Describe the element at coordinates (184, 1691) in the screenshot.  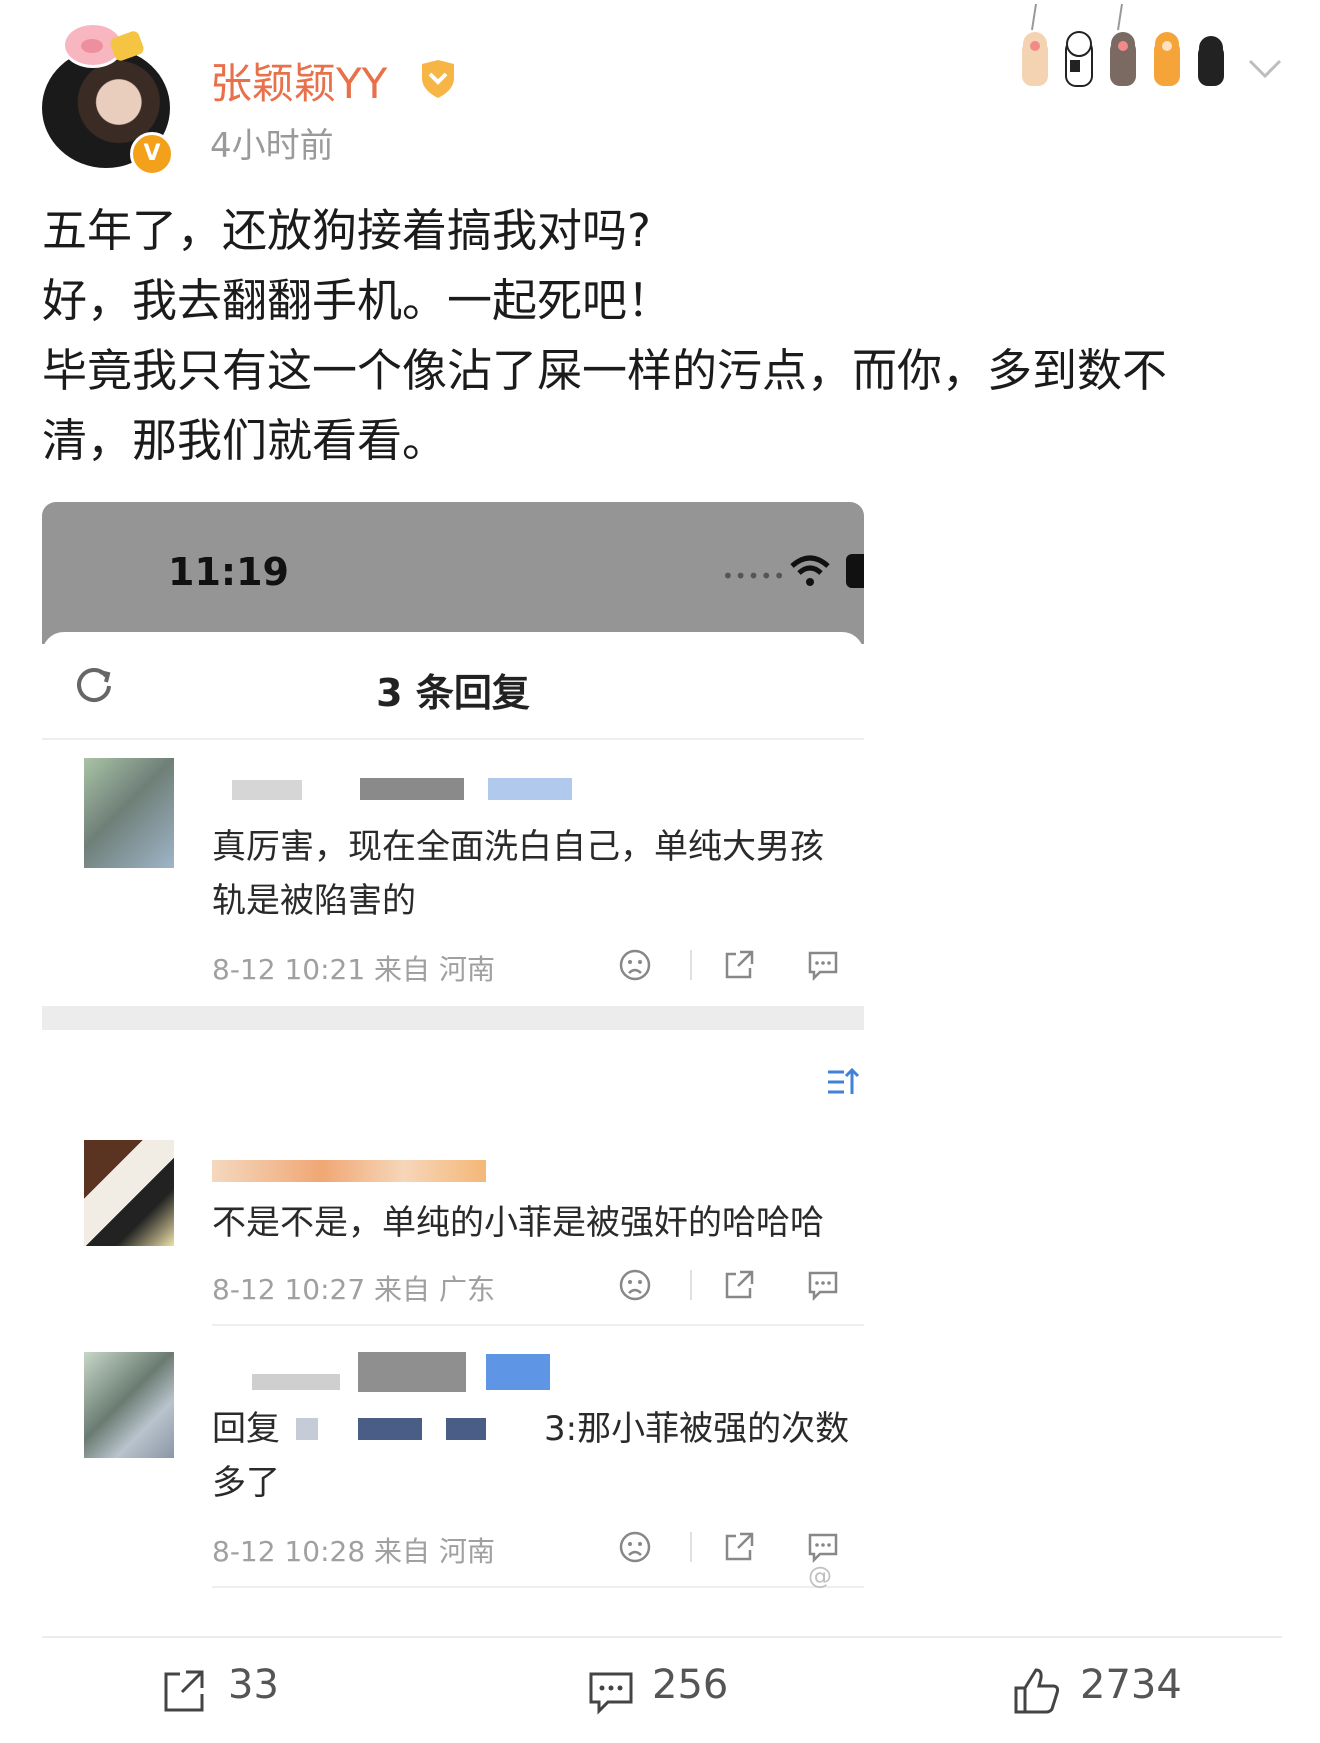
I see `repost-icon` at that location.